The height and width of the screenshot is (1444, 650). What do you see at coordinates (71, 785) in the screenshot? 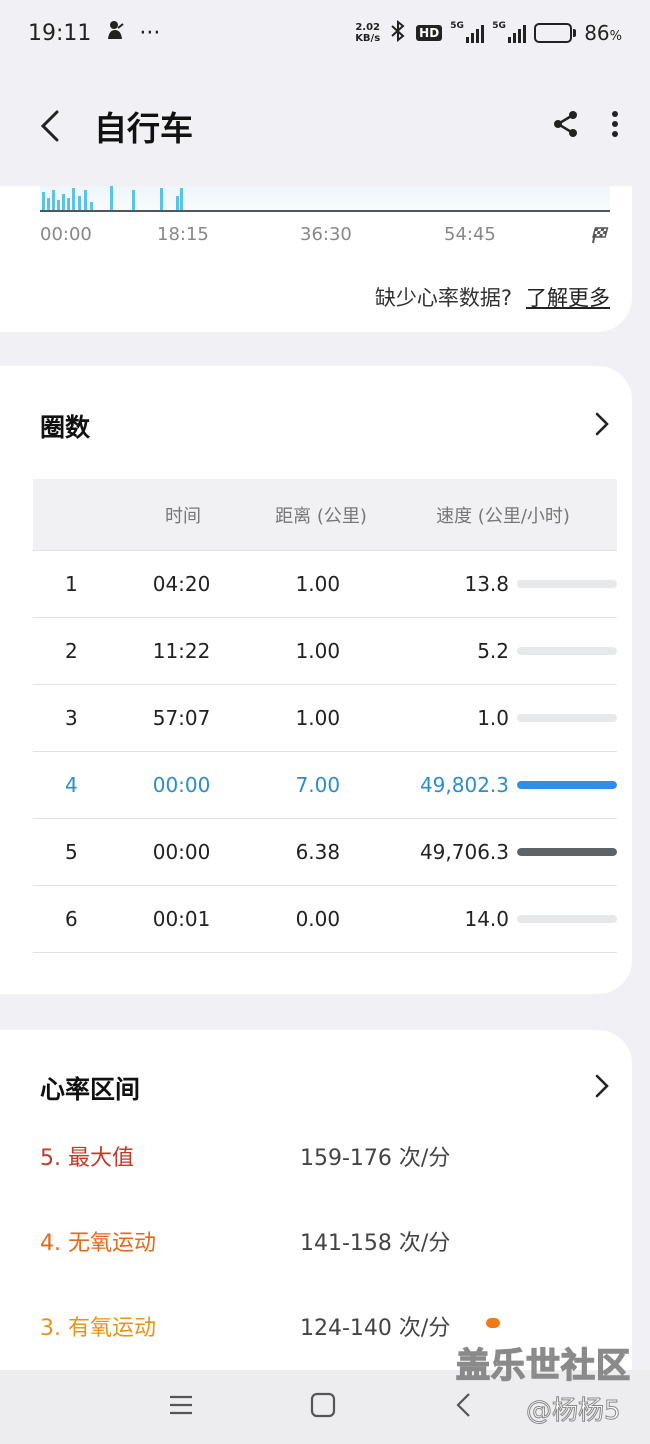
I see `lap-number: 4` at bounding box center [71, 785].